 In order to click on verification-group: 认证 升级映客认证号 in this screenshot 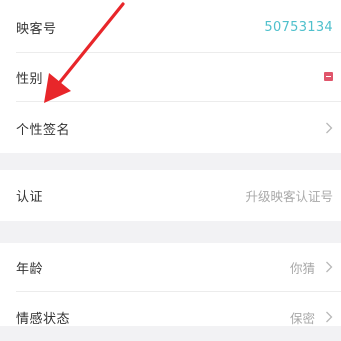, I will do `click(170, 195)`.